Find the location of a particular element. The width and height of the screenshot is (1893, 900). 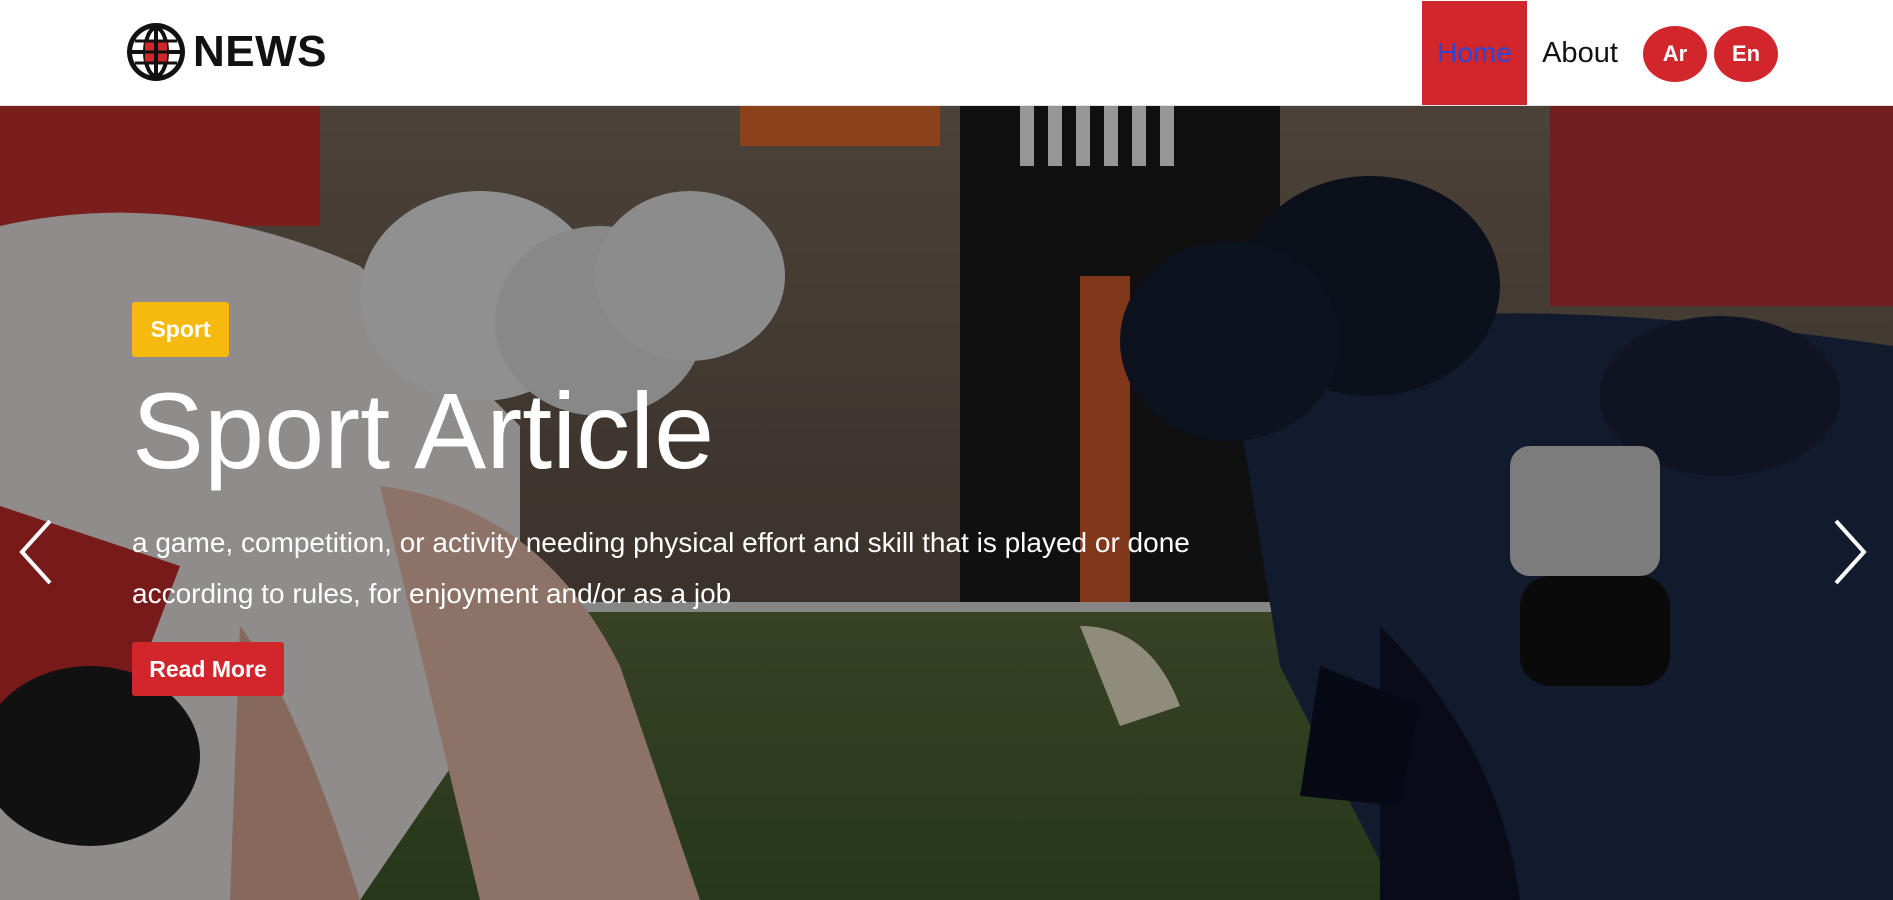

category-badge: Sport is located at coordinates (180, 329).